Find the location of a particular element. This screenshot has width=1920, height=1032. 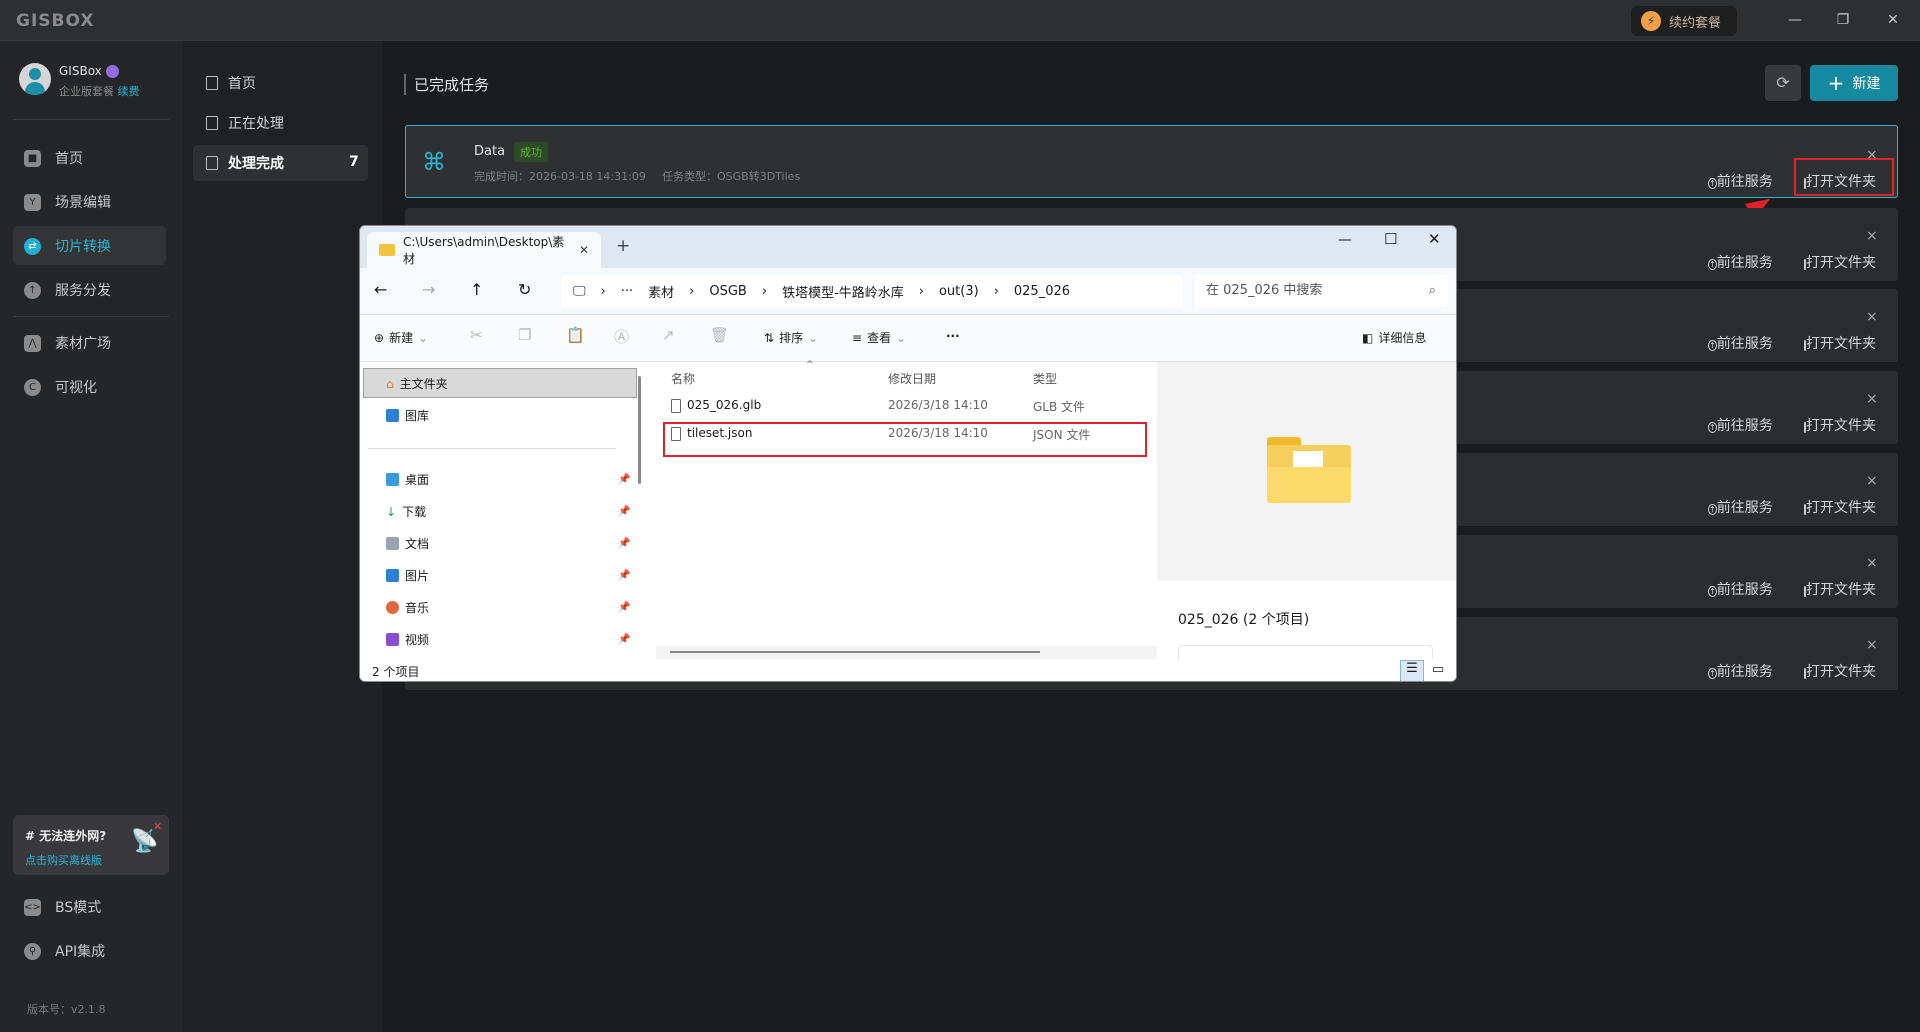

breadcrumb-item: OSGB is located at coordinates (727, 291).